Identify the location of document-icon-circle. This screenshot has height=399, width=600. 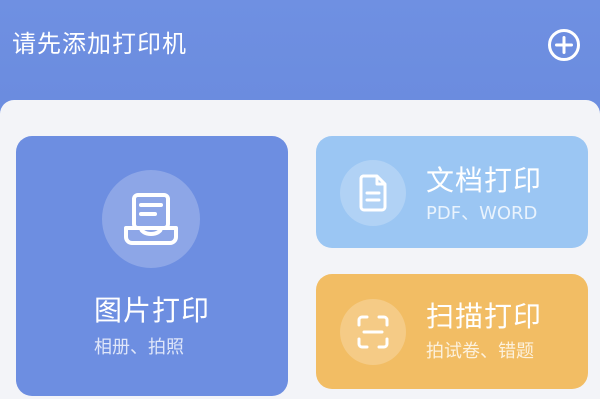
(373, 193).